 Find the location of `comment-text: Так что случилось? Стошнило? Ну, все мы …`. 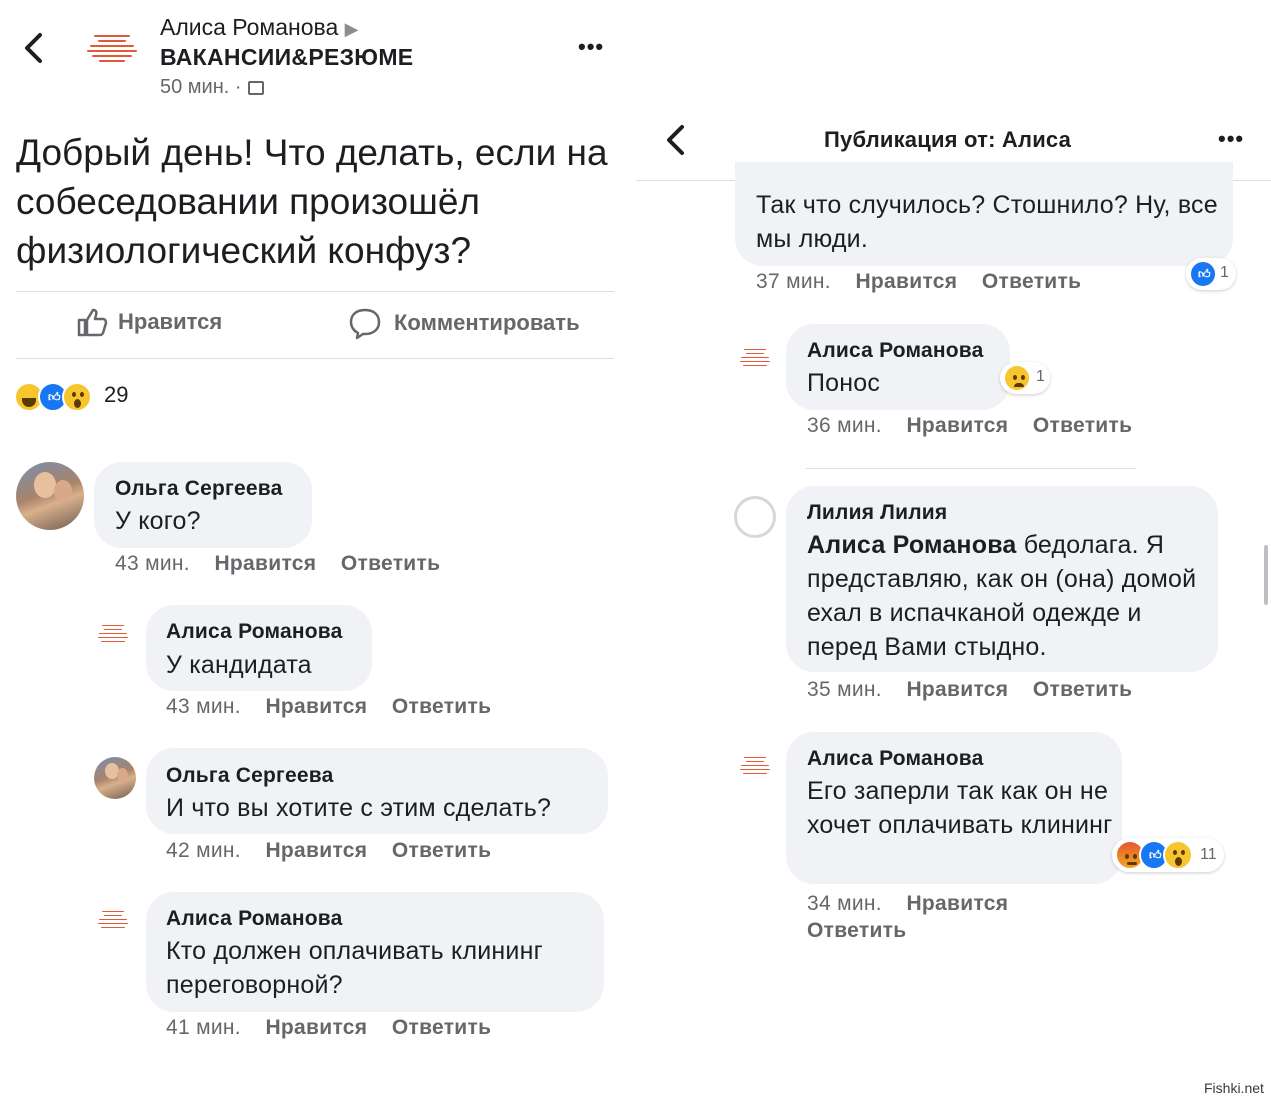

comment-text: Так что случилось? Стошнило? Ну, все мы … is located at coordinates (987, 222).